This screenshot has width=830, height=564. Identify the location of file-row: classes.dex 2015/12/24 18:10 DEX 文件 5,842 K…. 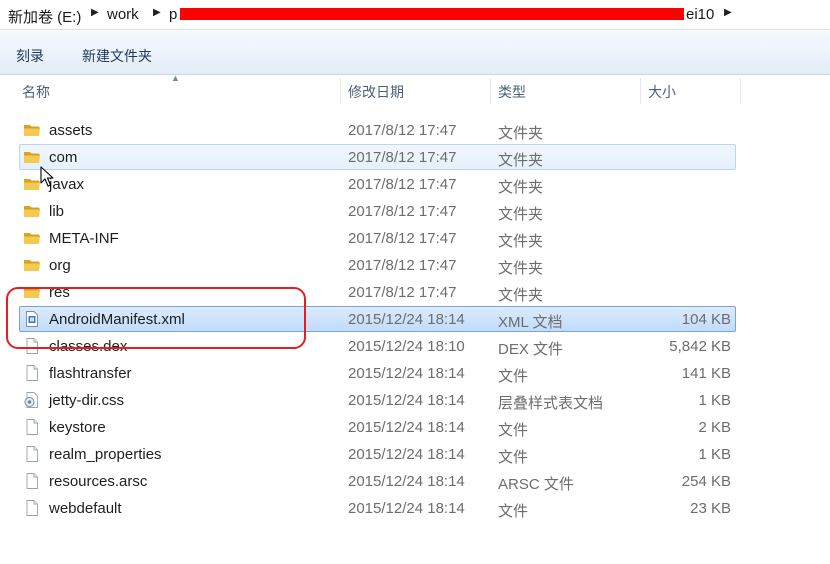
(377, 346).